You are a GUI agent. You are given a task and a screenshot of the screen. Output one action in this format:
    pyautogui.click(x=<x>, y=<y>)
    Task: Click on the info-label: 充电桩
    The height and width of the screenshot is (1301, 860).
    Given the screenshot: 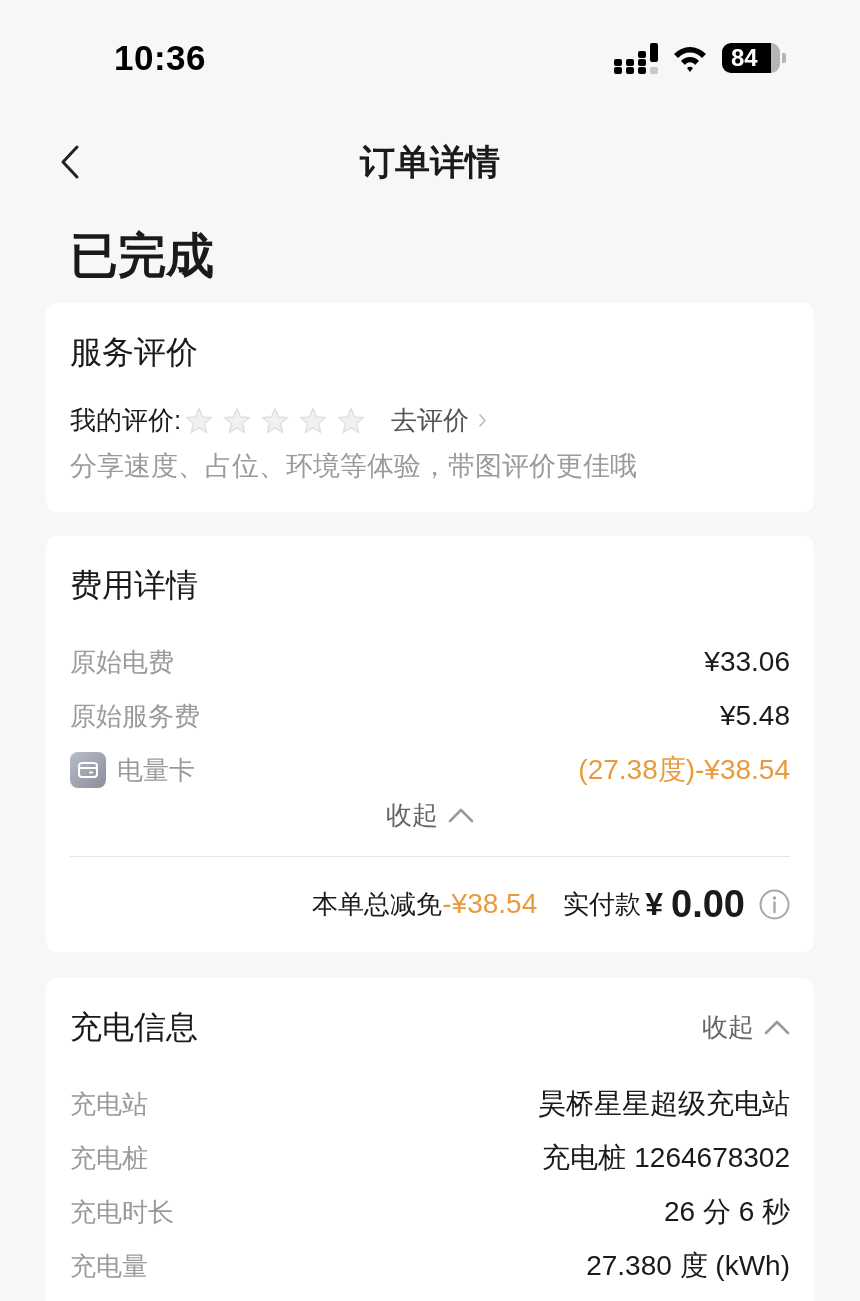 What is the action you would take?
    pyautogui.click(x=109, y=1158)
    